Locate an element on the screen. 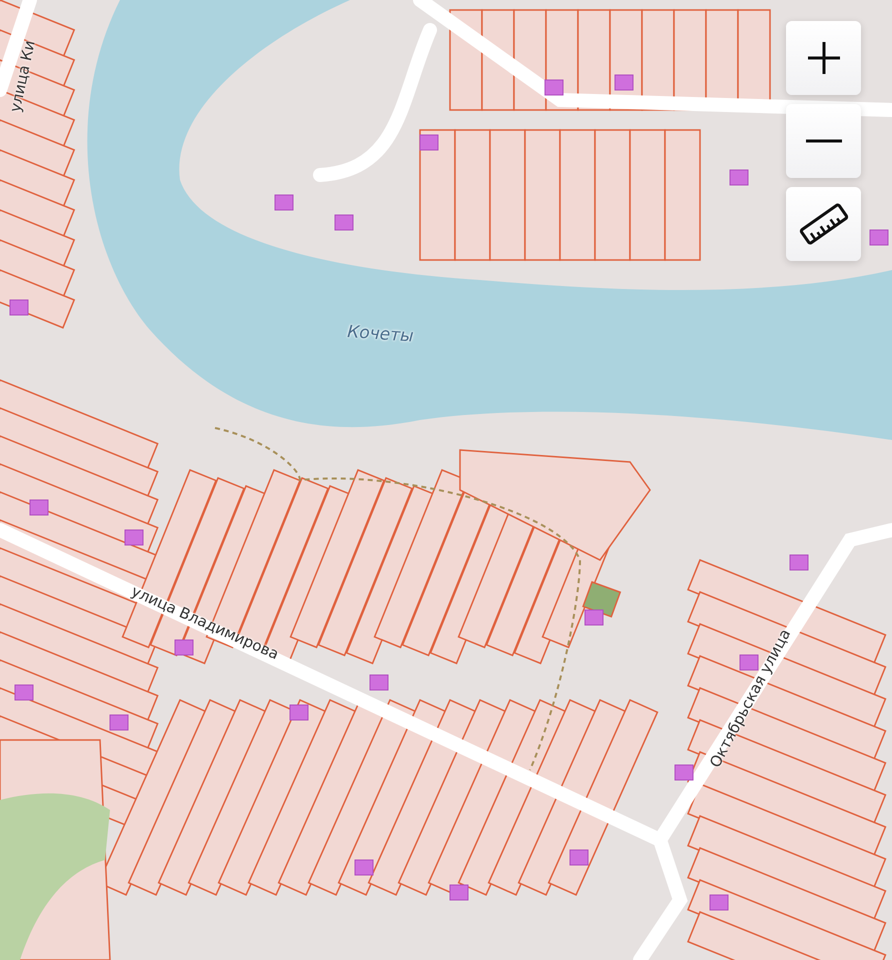 Image resolution: width=892 pixels, height=960 pixels. plus-icon is located at coordinates (824, 58).